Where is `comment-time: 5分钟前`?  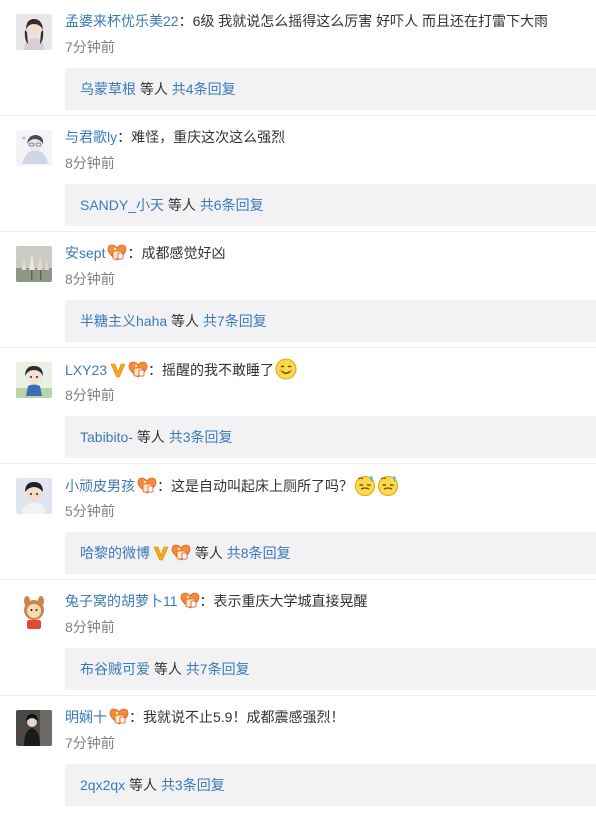 comment-time: 5分钟前 is located at coordinates (90, 511).